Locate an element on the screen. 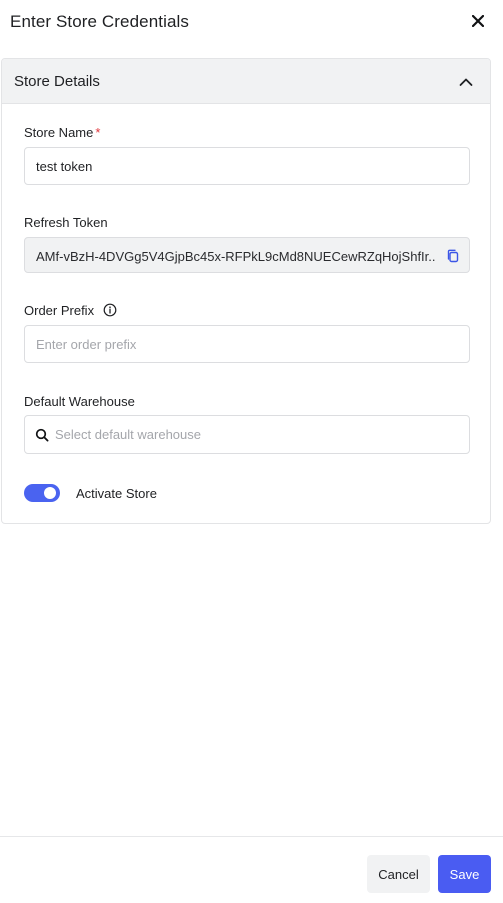  activate-store-toggle is located at coordinates (42, 493).